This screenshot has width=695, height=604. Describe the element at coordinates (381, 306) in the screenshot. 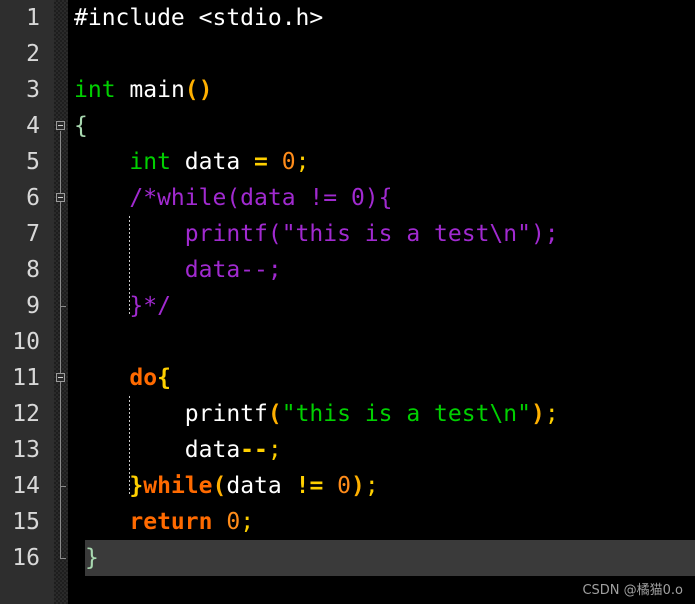

I see `code-line: }*/` at that location.